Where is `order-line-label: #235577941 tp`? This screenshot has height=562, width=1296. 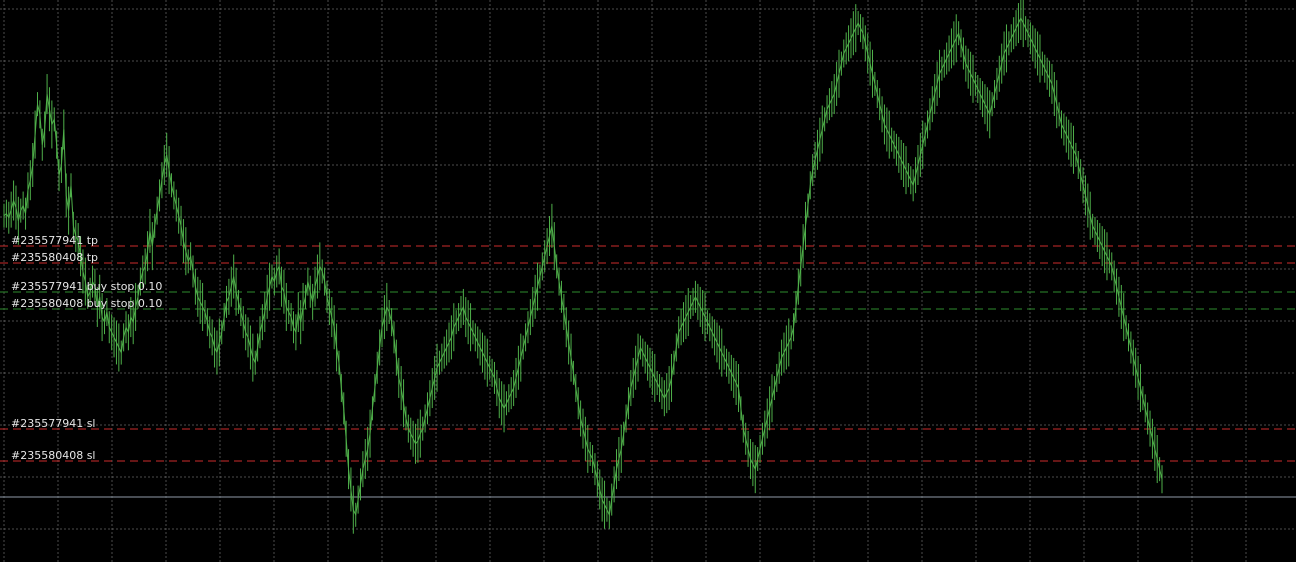
order-line-label: #235577941 tp is located at coordinates (54, 240).